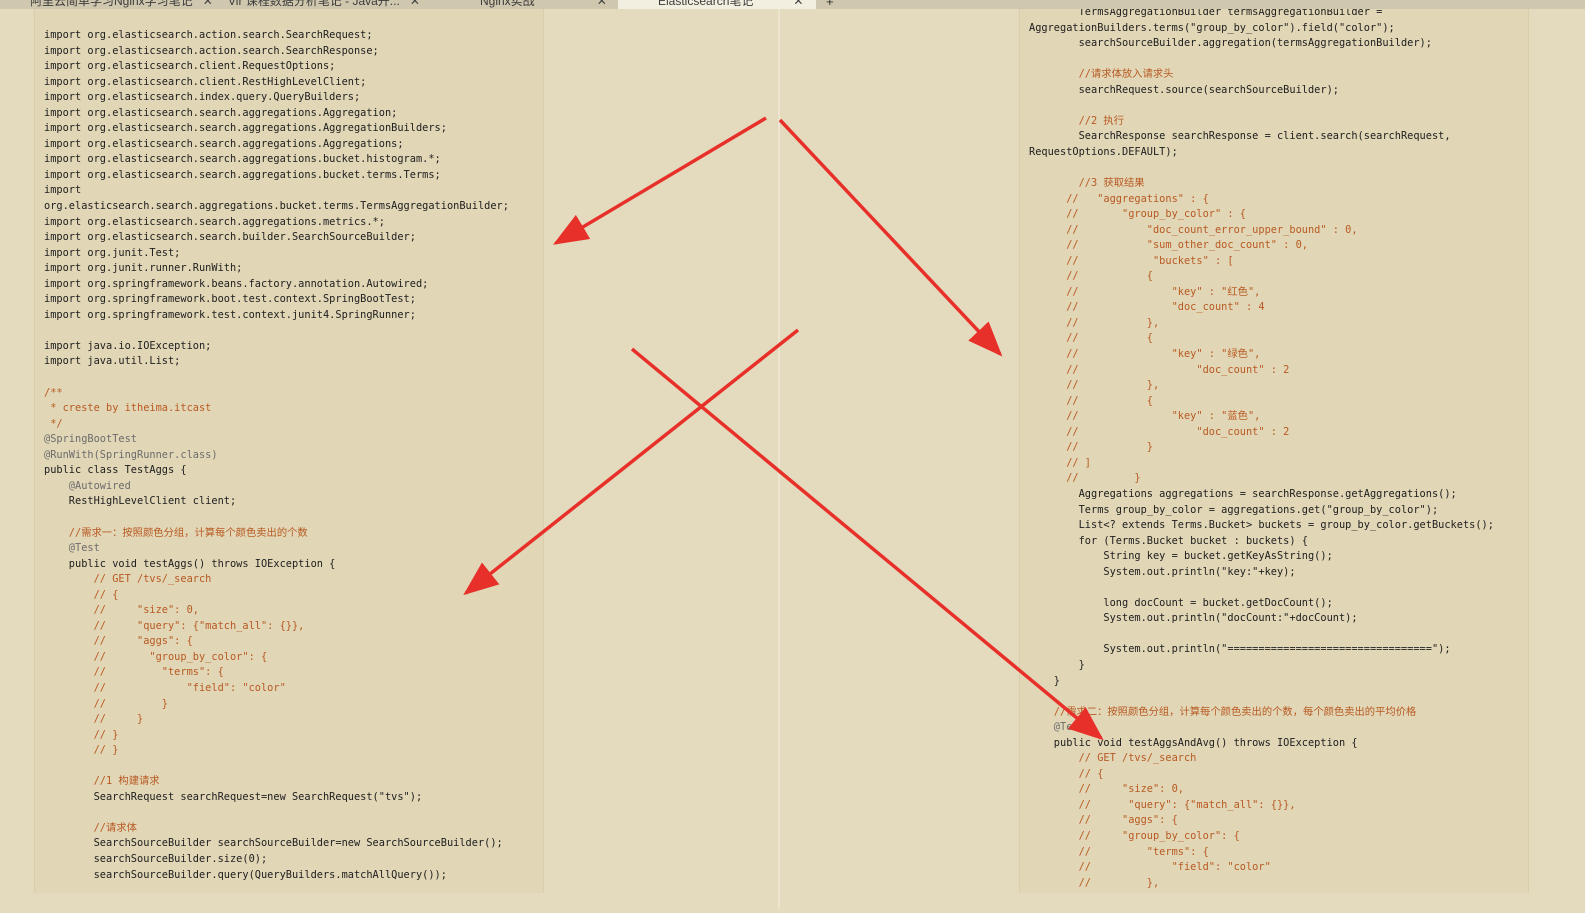  What do you see at coordinates (659, 180) in the screenshot?
I see `arrow-up-left` at bounding box center [659, 180].